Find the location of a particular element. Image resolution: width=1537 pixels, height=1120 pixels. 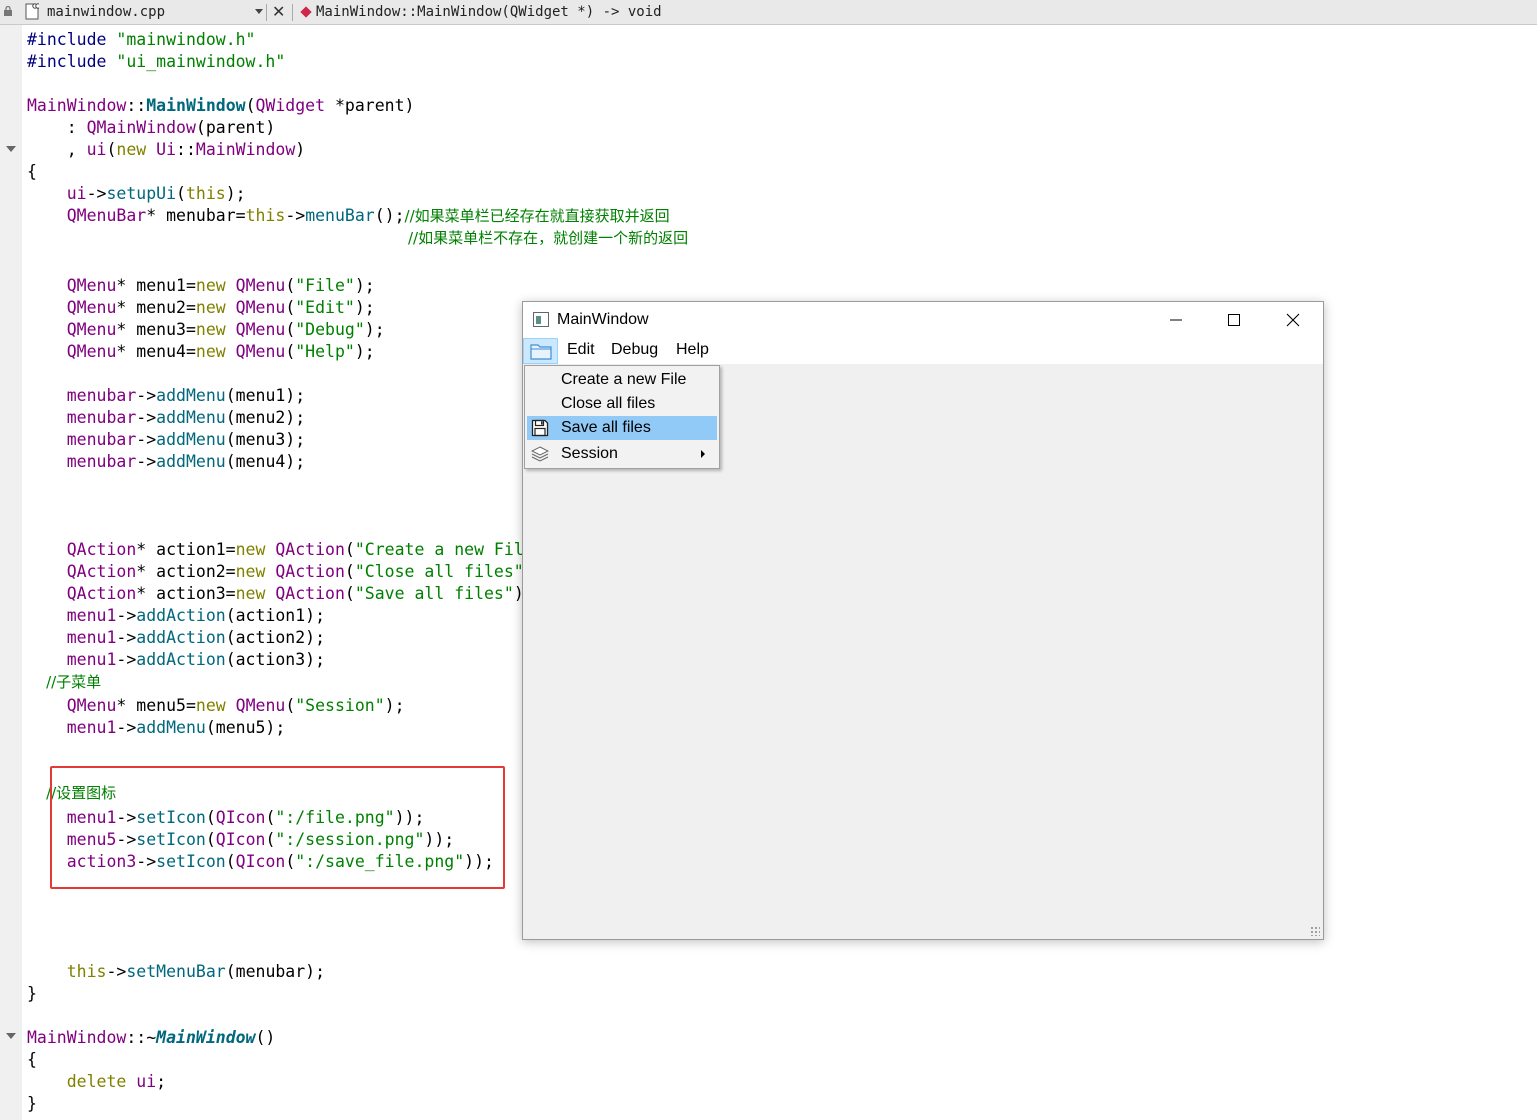

code-line: this->setMenuBar(menubar); is located at coordinates (176, 971).